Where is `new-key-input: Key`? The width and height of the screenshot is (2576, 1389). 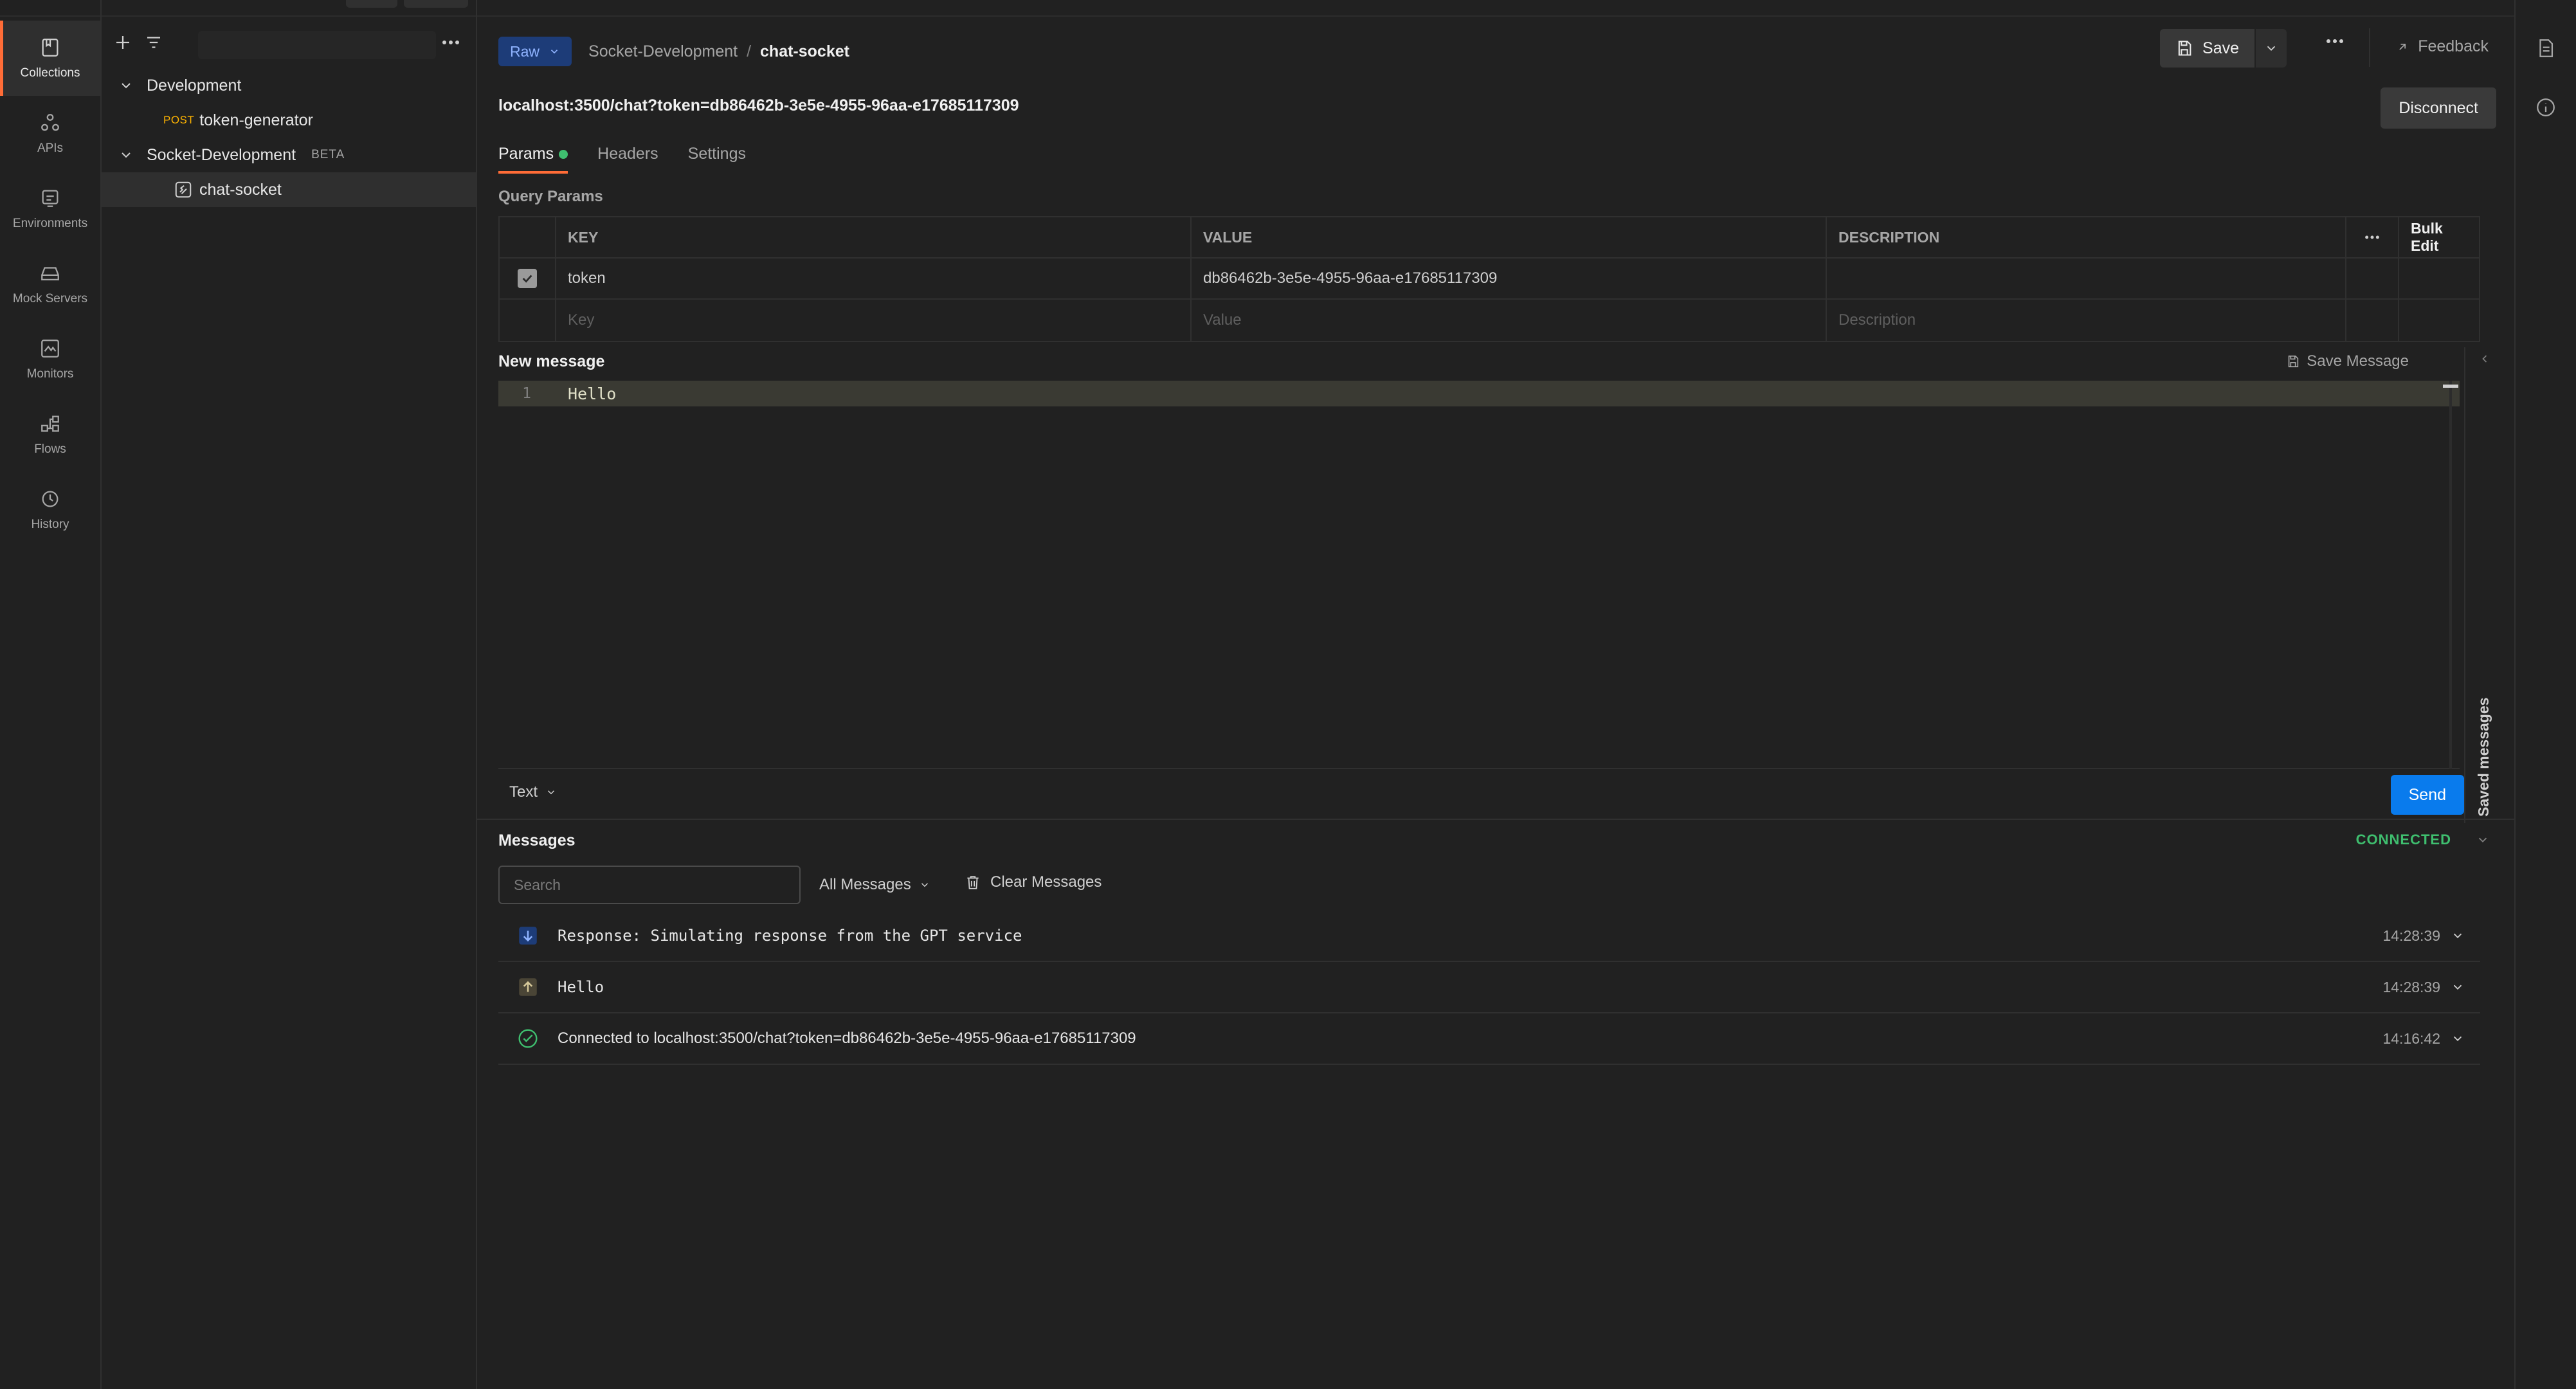
new-key-input: Key is located at coordinates (874, 320).